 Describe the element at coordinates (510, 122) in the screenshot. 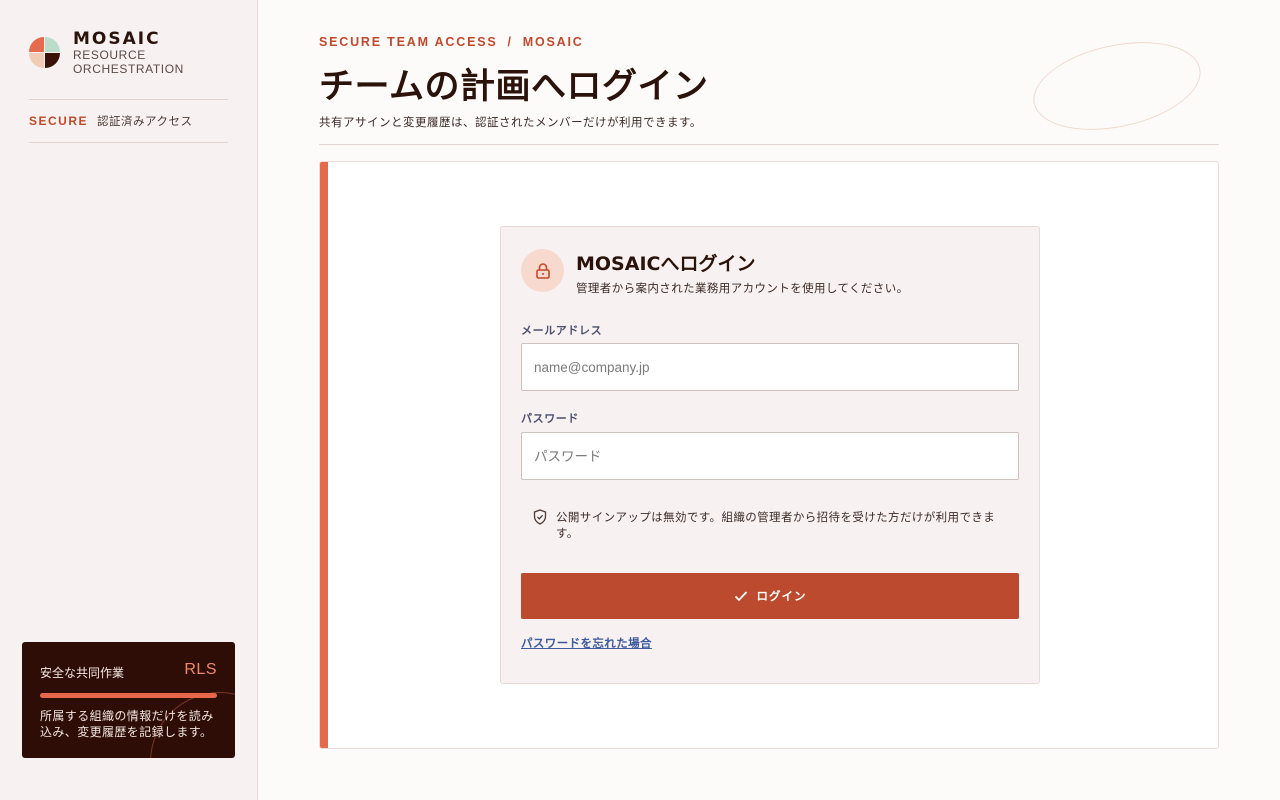

I see `page-subtitle: 共有アサインと変更履歴は、認証されたメンバーだけが利用できます。` at that location.